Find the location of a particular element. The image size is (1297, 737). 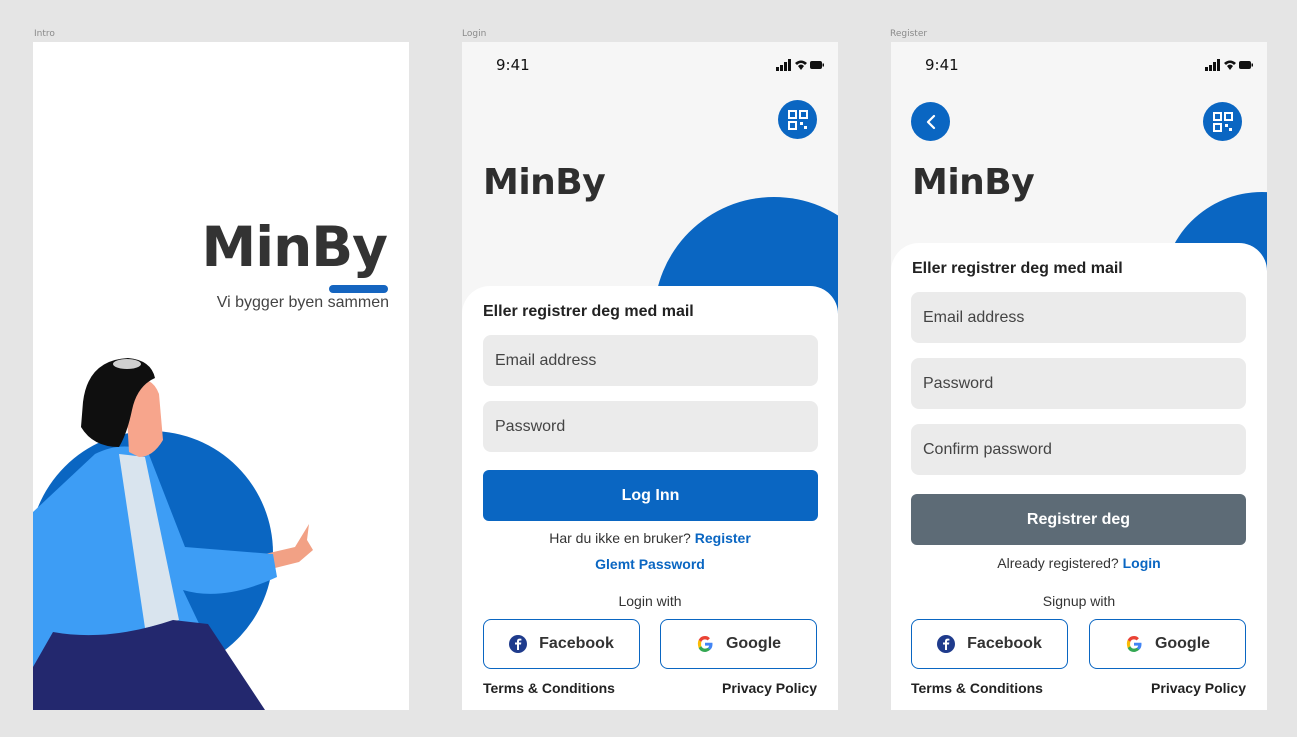

google-signup-button: Google is located at coordinates (1167, 644).